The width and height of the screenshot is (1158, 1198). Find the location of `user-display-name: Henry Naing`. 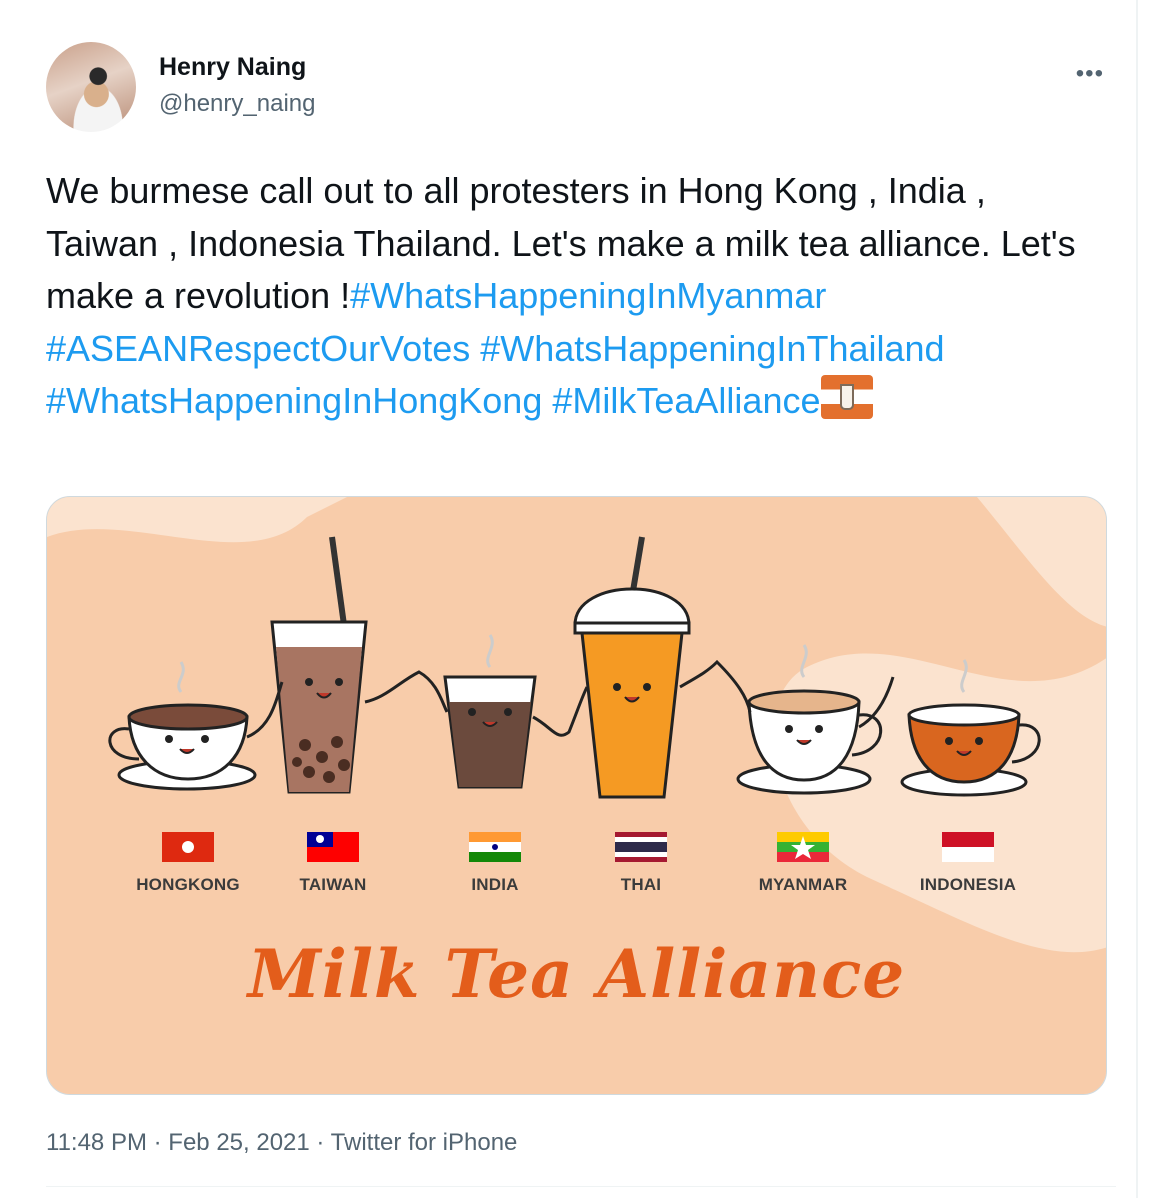

user-display-name: Henry Naing is located at coordinates (232, 67).